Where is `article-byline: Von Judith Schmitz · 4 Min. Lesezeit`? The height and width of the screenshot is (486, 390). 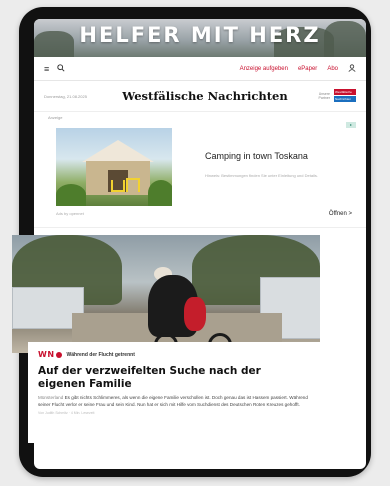 article-byline: Von Judith Schmitz · 4 Min. Lesezeit is located at coordinates (66, 413).